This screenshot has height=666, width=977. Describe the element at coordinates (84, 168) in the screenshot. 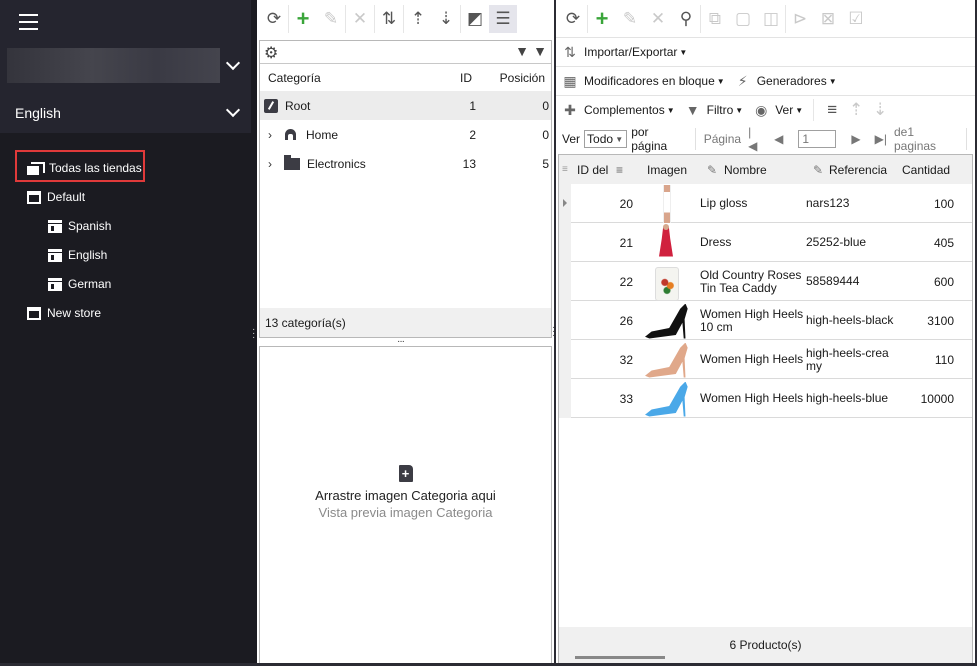

I see `tree-item-all-stores: Todas las tiendas` at that location.